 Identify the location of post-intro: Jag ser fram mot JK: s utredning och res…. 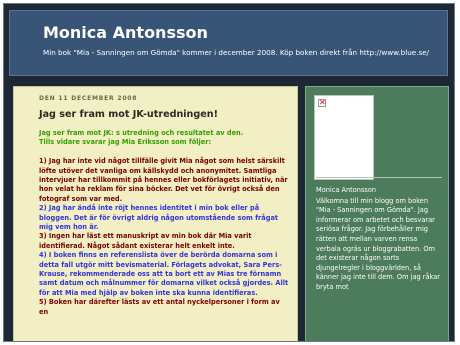
(165, 138).